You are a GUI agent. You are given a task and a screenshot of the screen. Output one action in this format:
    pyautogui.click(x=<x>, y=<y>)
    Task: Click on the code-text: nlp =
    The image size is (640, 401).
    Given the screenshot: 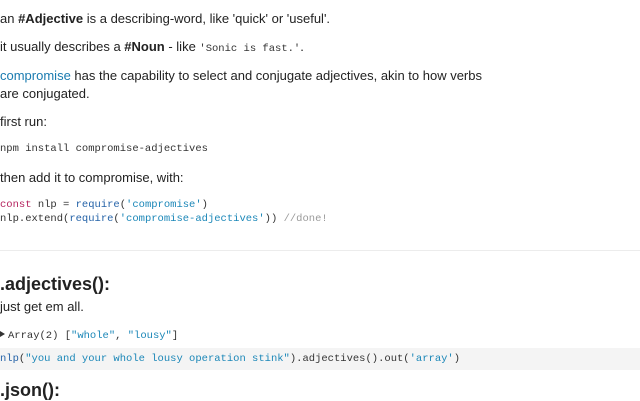 What is the action you would take?
    pyautogui.click(x=53, y=205)
    